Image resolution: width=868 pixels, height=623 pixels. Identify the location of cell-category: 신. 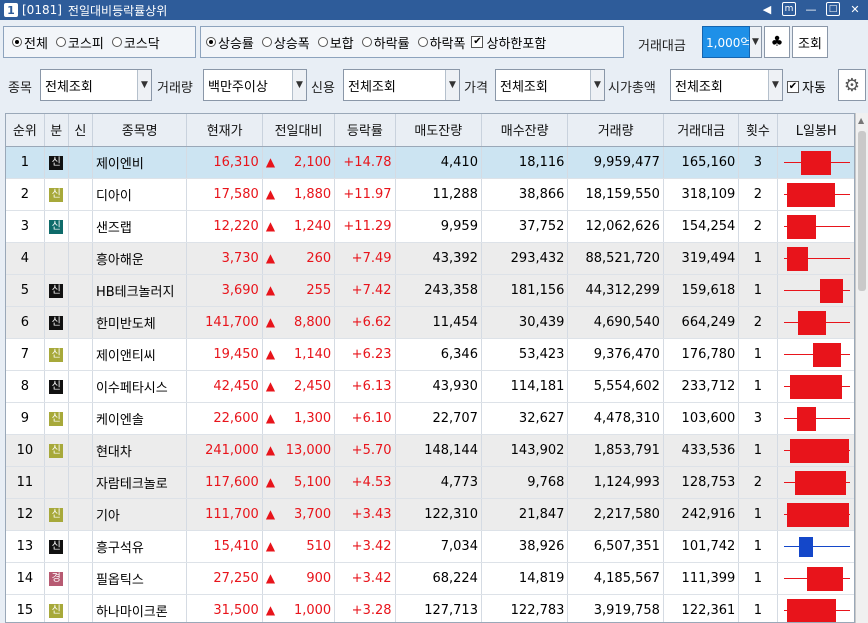
(56, 354).